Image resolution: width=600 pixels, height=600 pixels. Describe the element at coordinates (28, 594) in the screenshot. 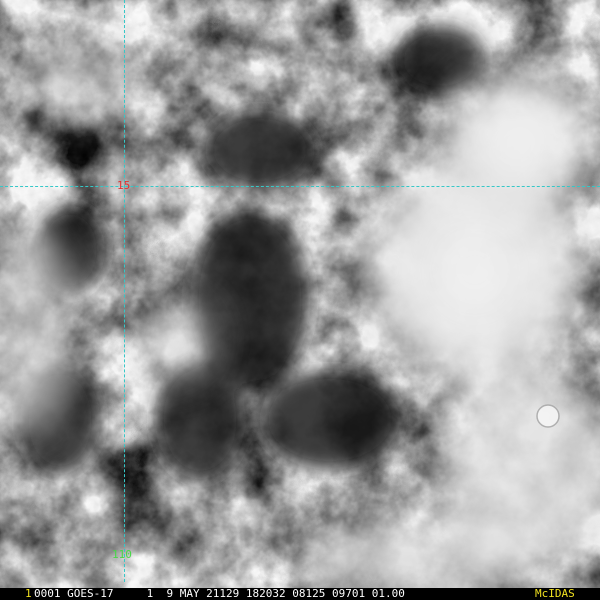

I see `frame-number: 1` at that location.